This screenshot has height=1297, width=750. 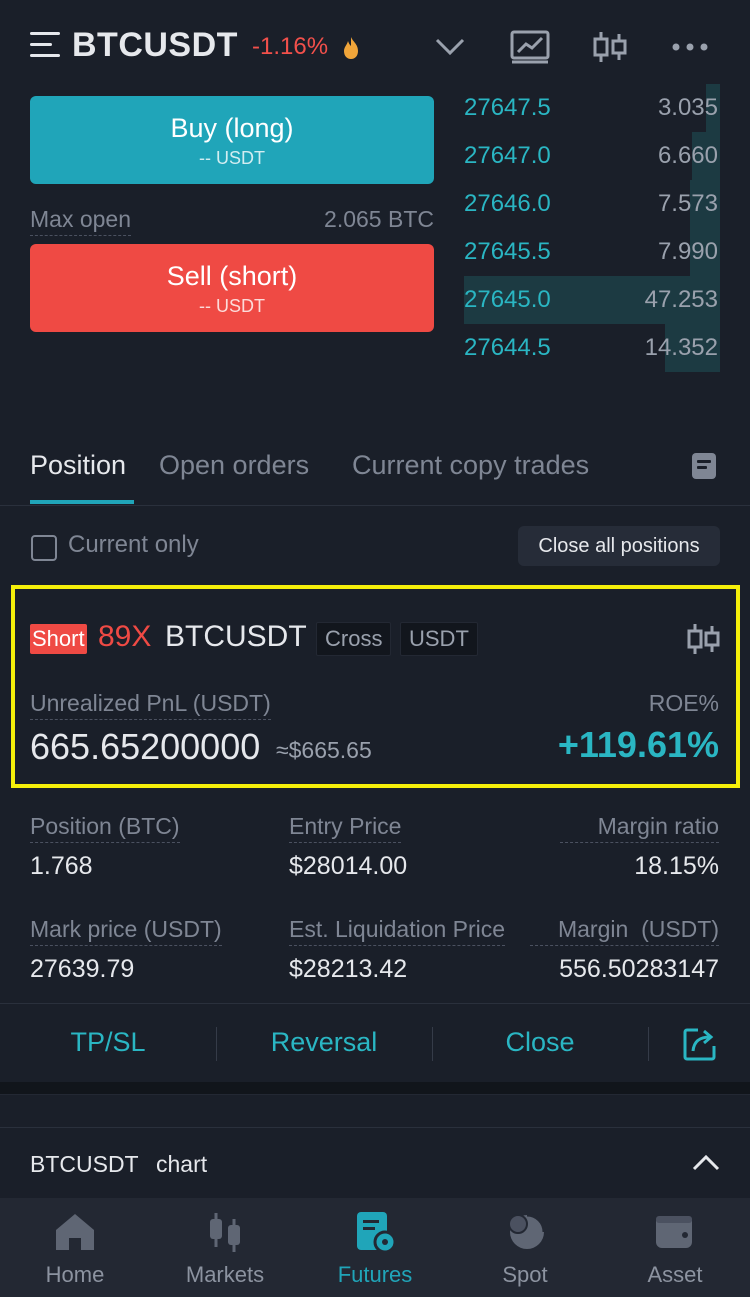 What do you see at coordinates (619, 546) in the screenshot?
I see `close-all-positions-button: Close all positions` at bounding box center [619, 546].